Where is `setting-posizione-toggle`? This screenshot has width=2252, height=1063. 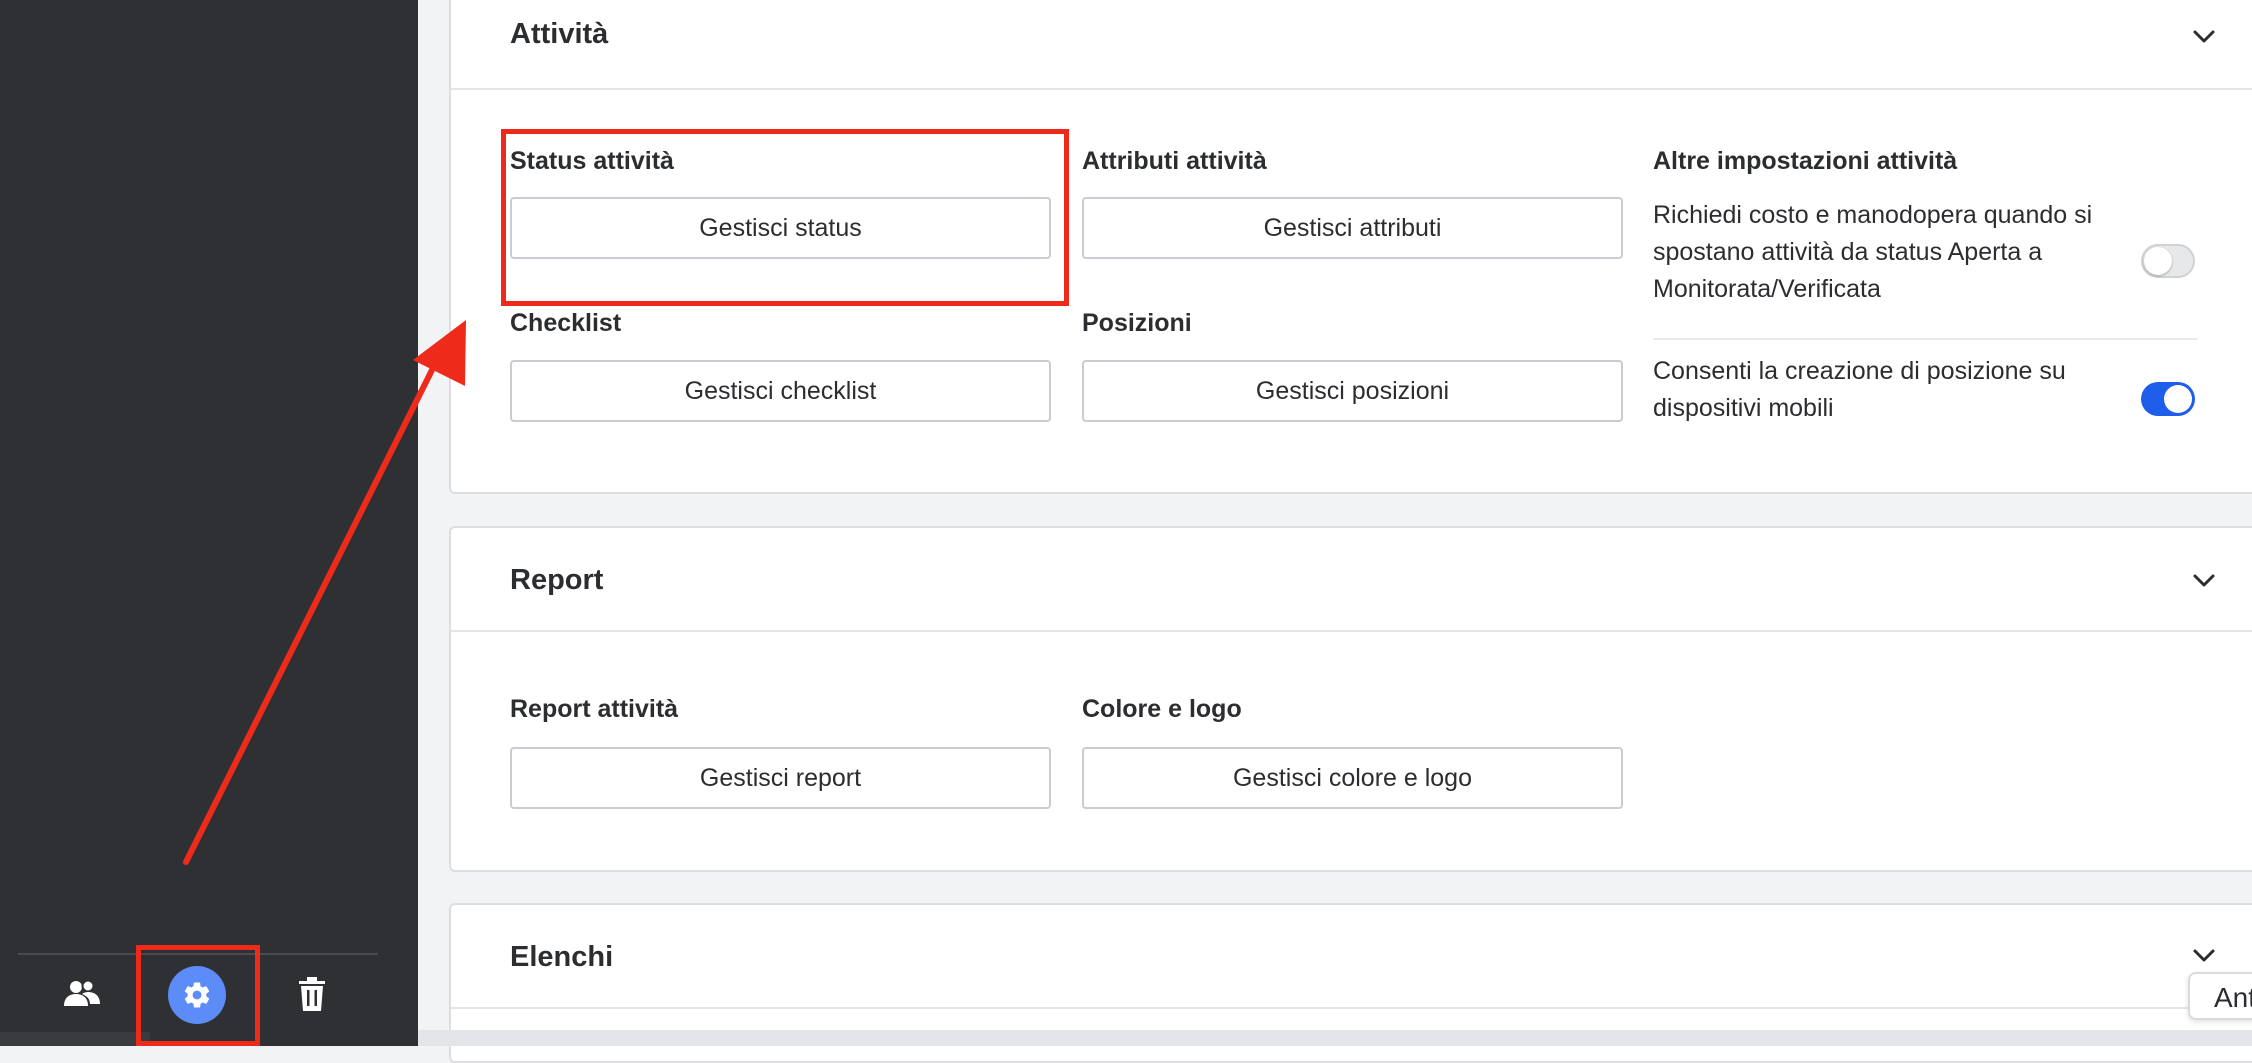 setting-posizione-toggle is located at coordinates (2168, 399).